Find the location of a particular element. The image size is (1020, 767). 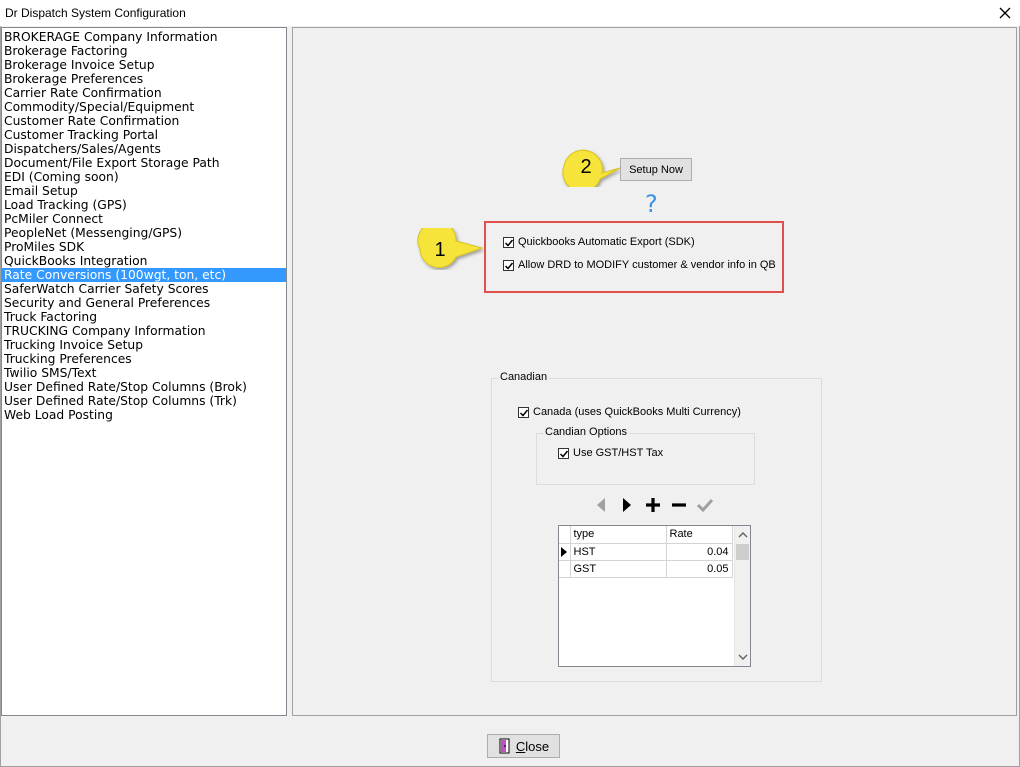

sidebar-item: Load Tracking (GPS) is located at coordinates (144, 205).